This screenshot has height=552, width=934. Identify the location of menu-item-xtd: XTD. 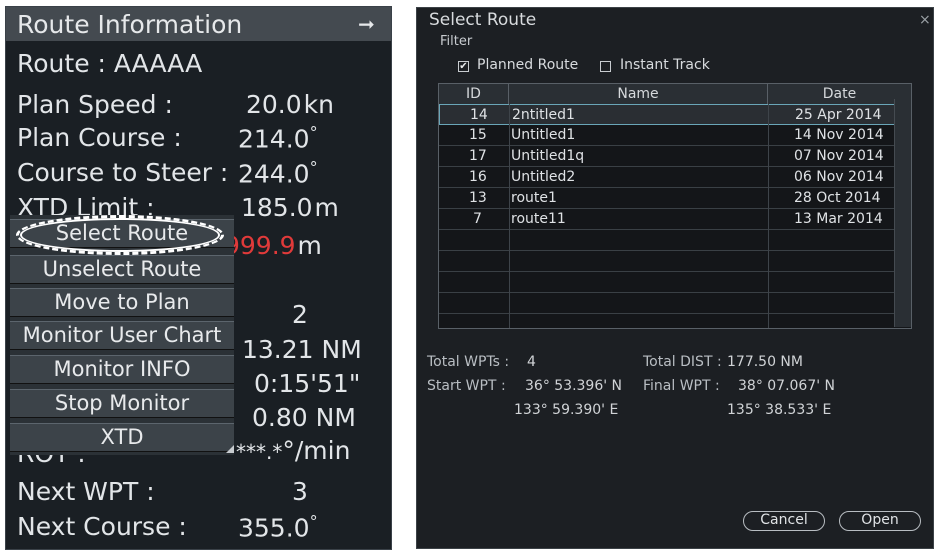
(122, 437).